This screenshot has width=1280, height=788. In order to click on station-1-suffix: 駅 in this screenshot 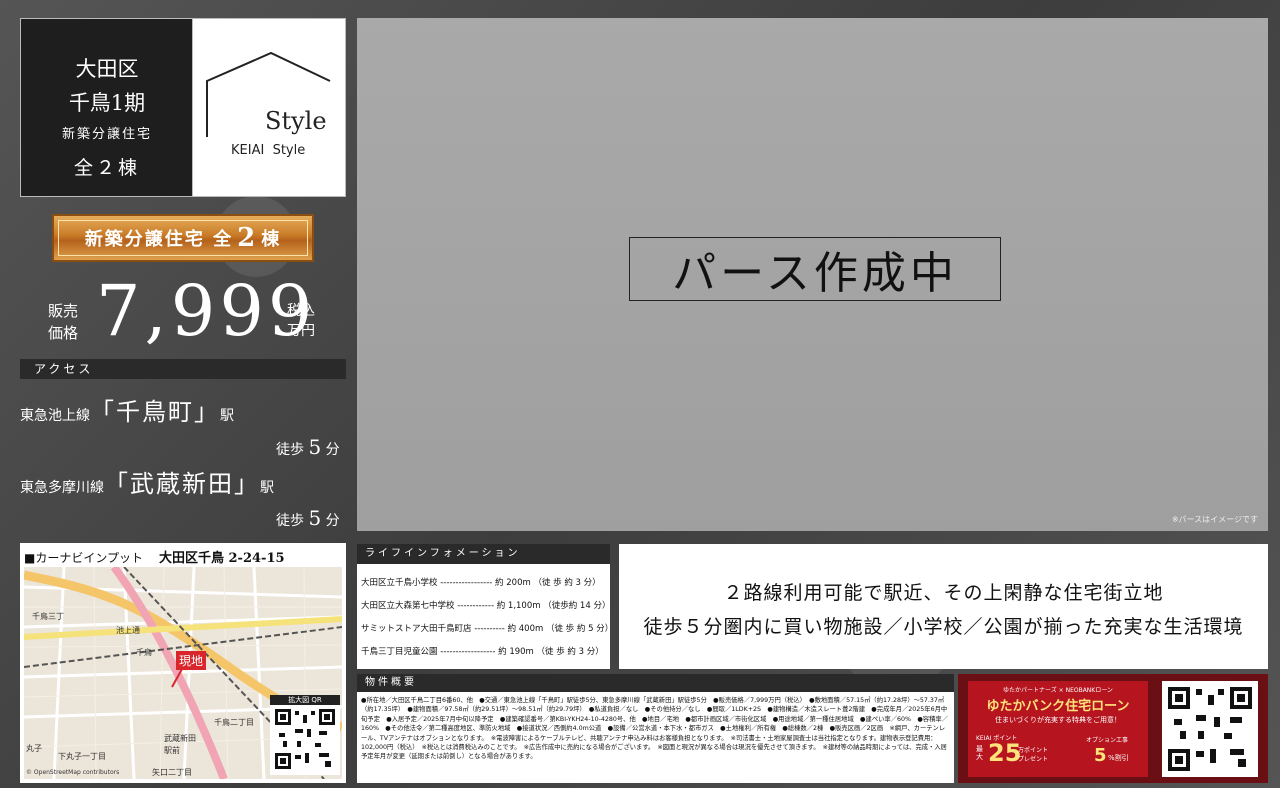, I will do `click(227, 416)`.